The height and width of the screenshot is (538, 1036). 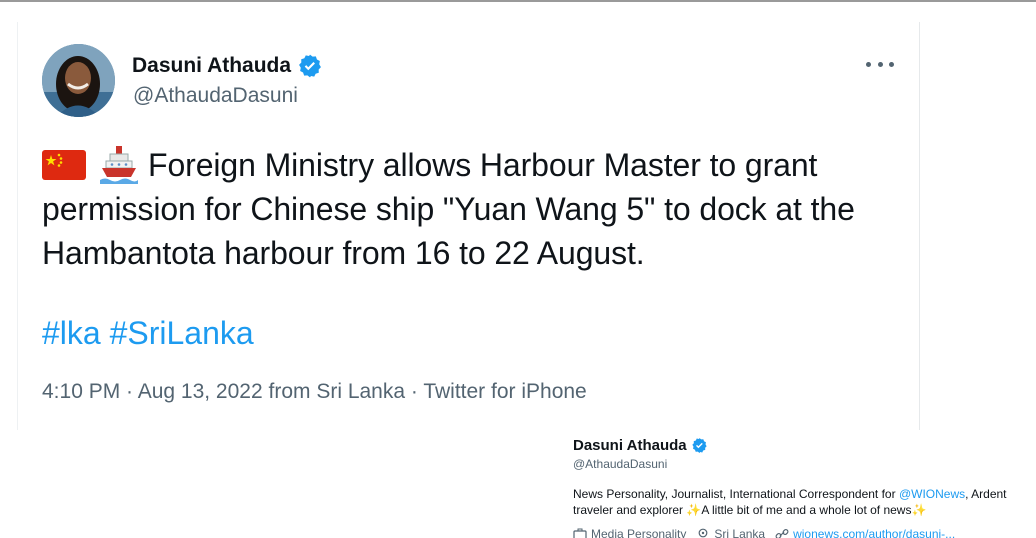 What do you see at coordinates (880, 64) in the screenshot?
I see `more-options-icon` at bounding box center [880, 64].